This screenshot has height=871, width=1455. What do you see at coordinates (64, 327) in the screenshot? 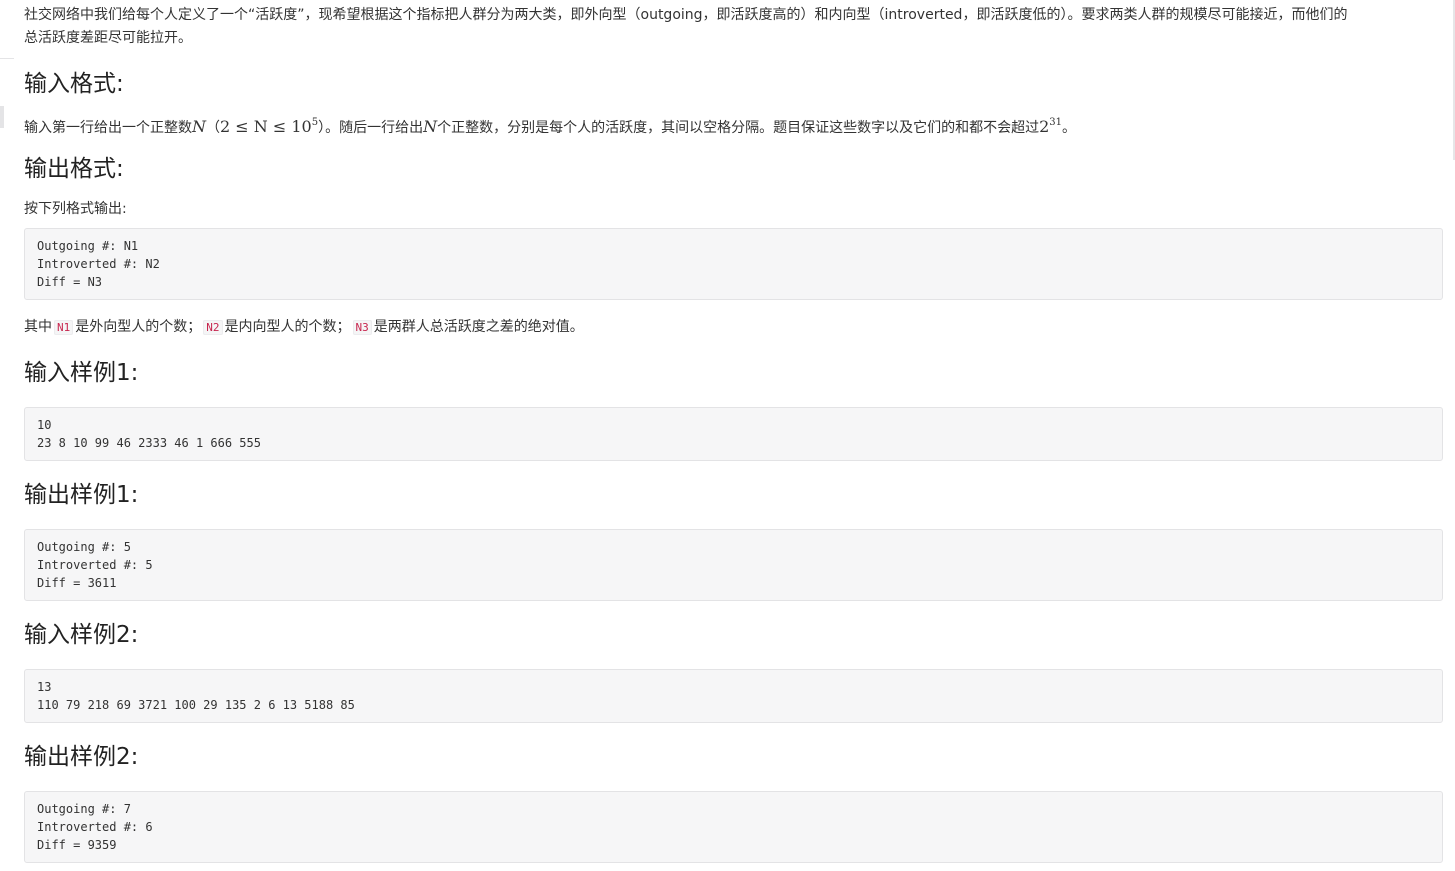
I see `inline-code-n1: N1` at bounding box center [64, 327].